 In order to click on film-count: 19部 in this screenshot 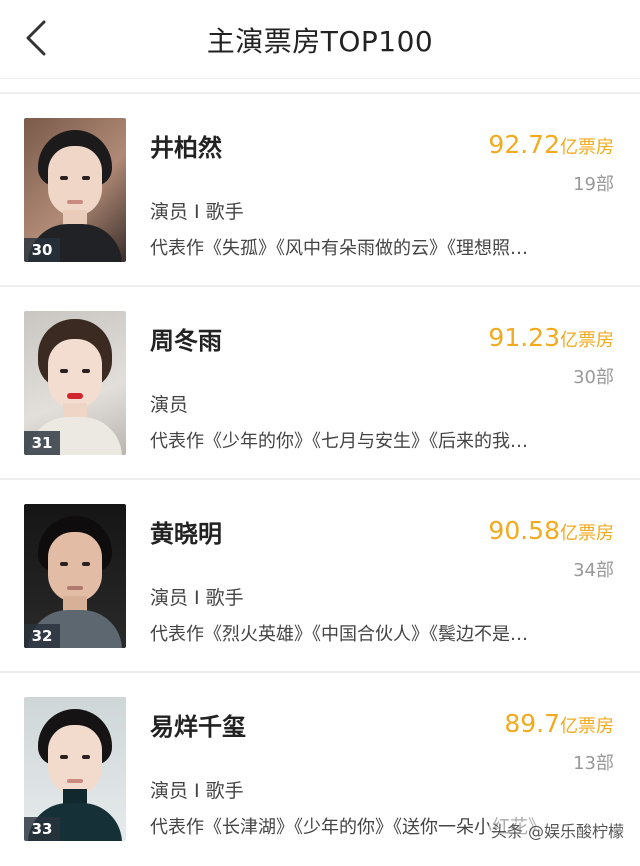, I will do `click(593, 184)`.